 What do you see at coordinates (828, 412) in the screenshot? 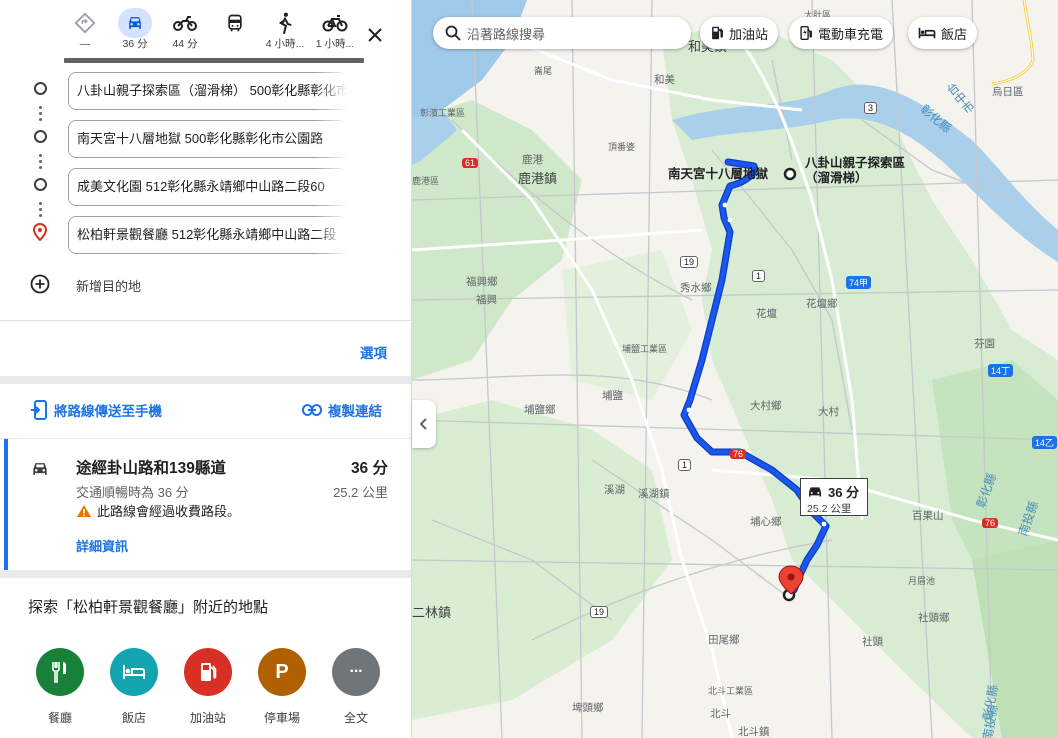
I see `map-label: 大村` at bounding box center [828, 412].